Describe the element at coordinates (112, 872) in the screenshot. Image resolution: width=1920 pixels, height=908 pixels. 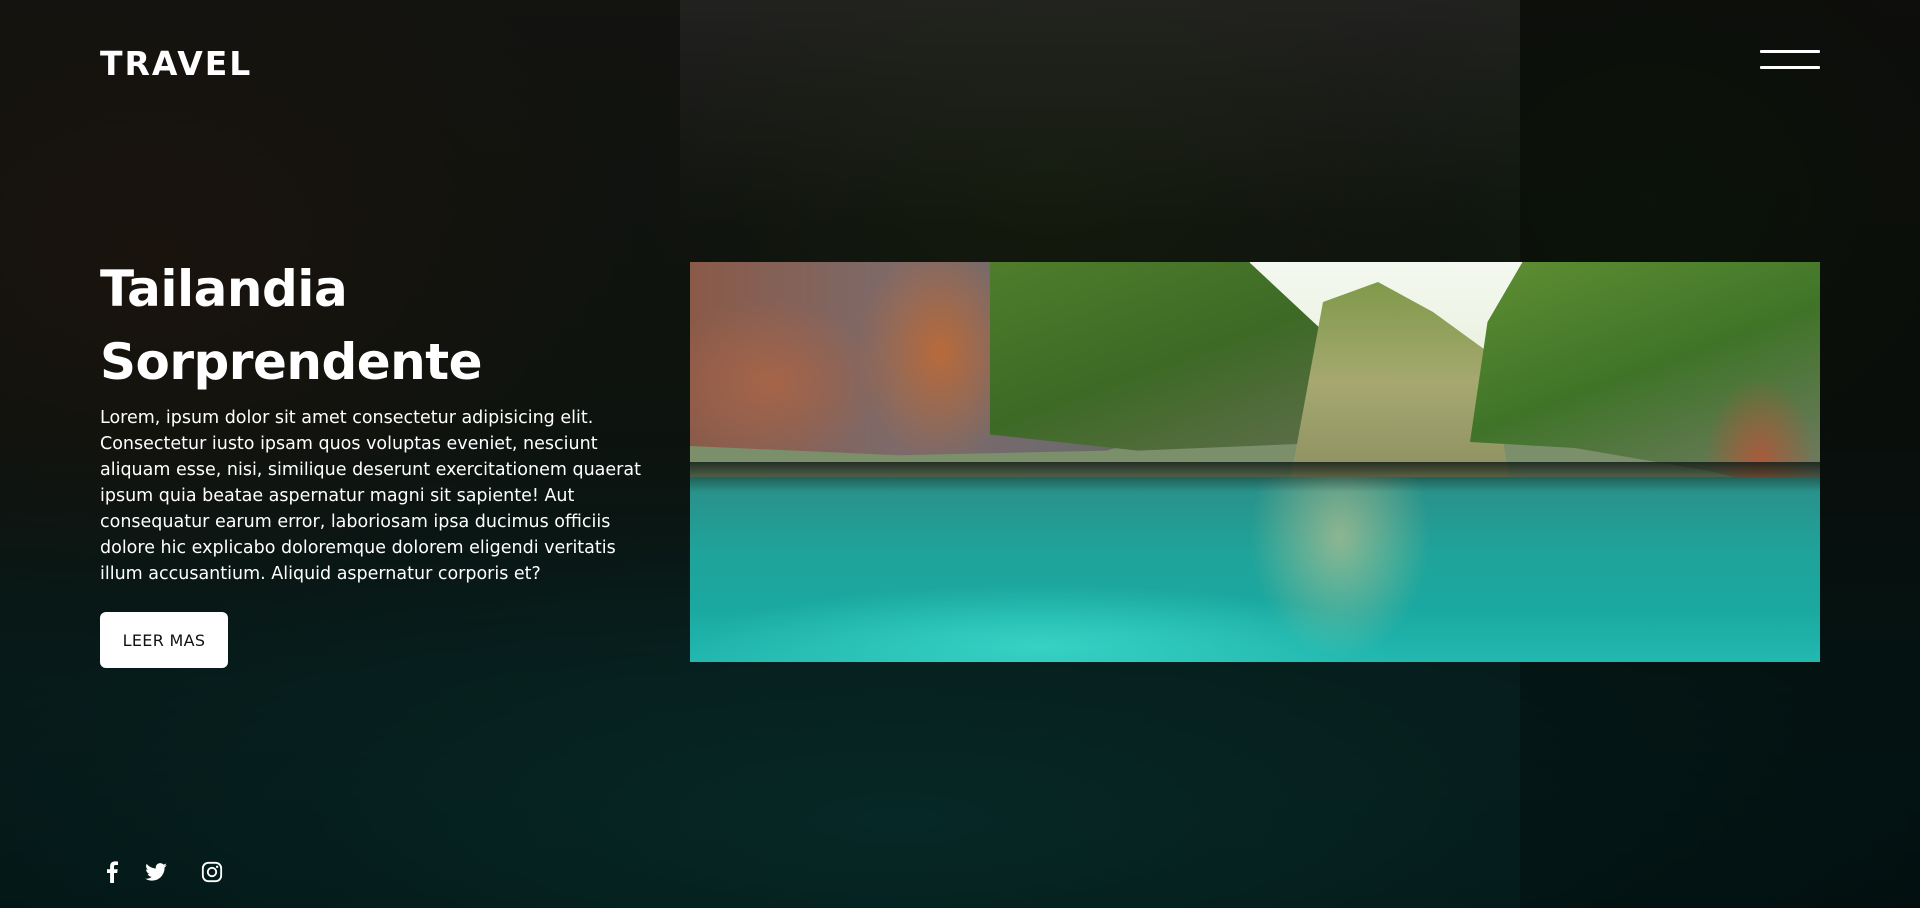
I see `facebook-icon` at that location.